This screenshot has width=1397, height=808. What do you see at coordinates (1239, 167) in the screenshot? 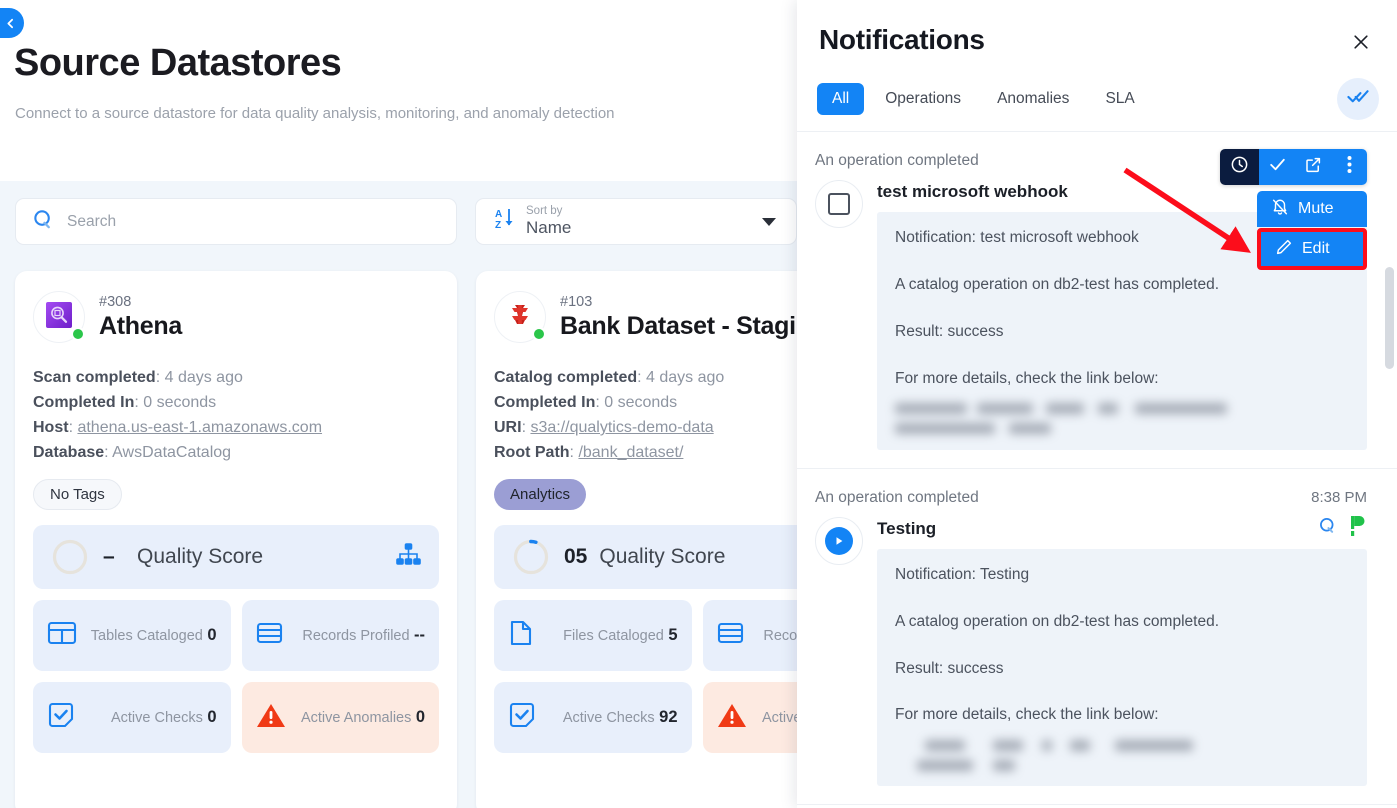
I see `snooze-button` at bounding box center [1239, 167].